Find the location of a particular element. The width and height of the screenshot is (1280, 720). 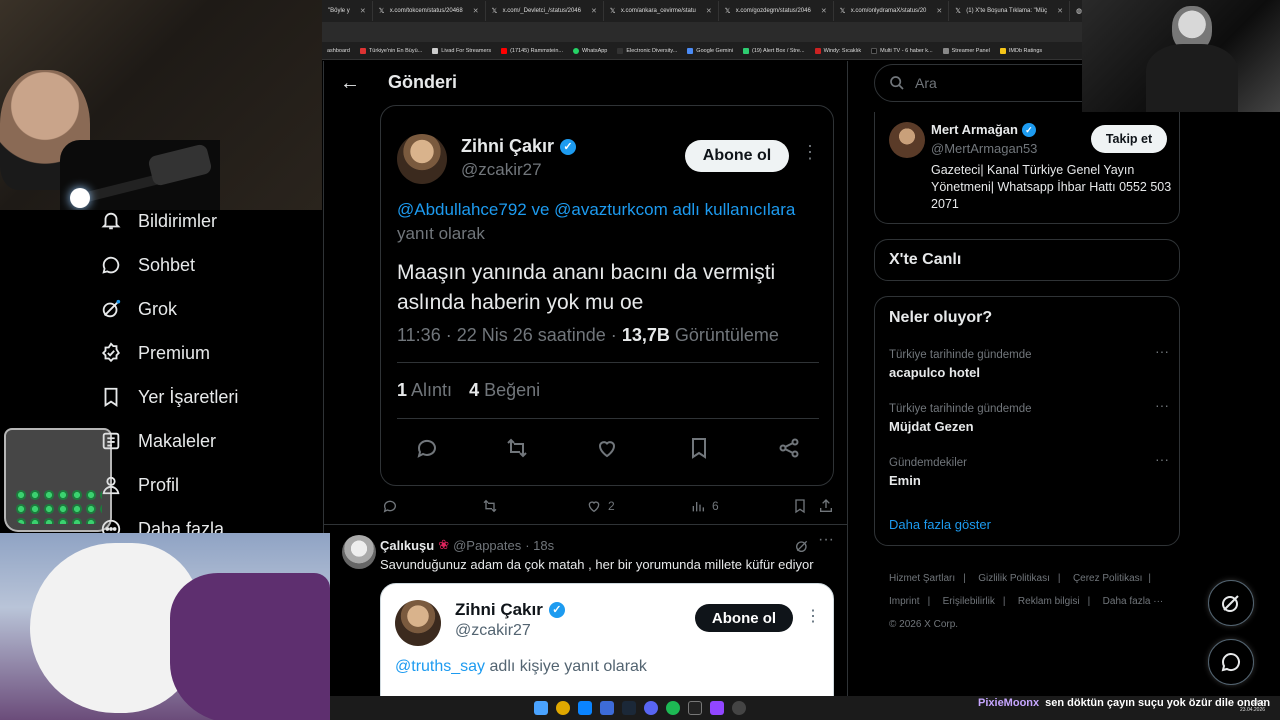

browser-tab: "Böyle y ✕ is located at coordinates (347, 11).